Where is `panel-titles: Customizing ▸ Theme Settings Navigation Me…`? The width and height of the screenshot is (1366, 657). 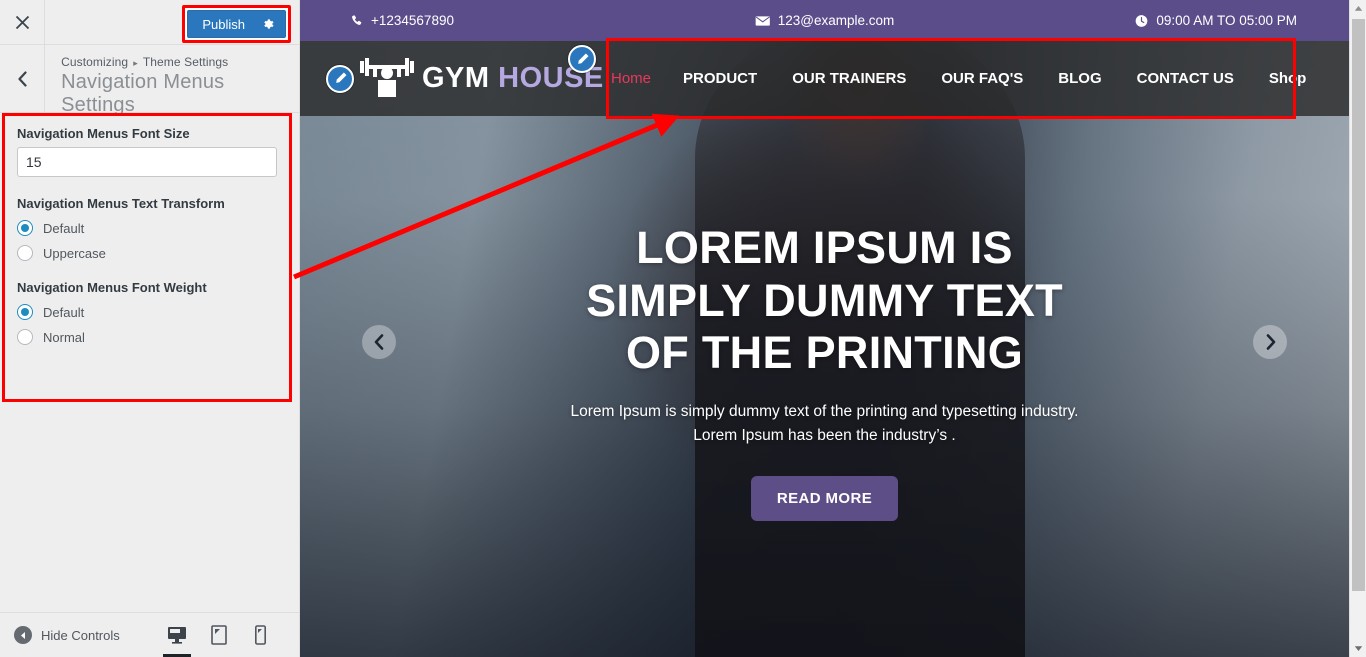
panel-titles: Customizing ▸ Theme Settings Navigation Me… is located at coordinates (172, 80).